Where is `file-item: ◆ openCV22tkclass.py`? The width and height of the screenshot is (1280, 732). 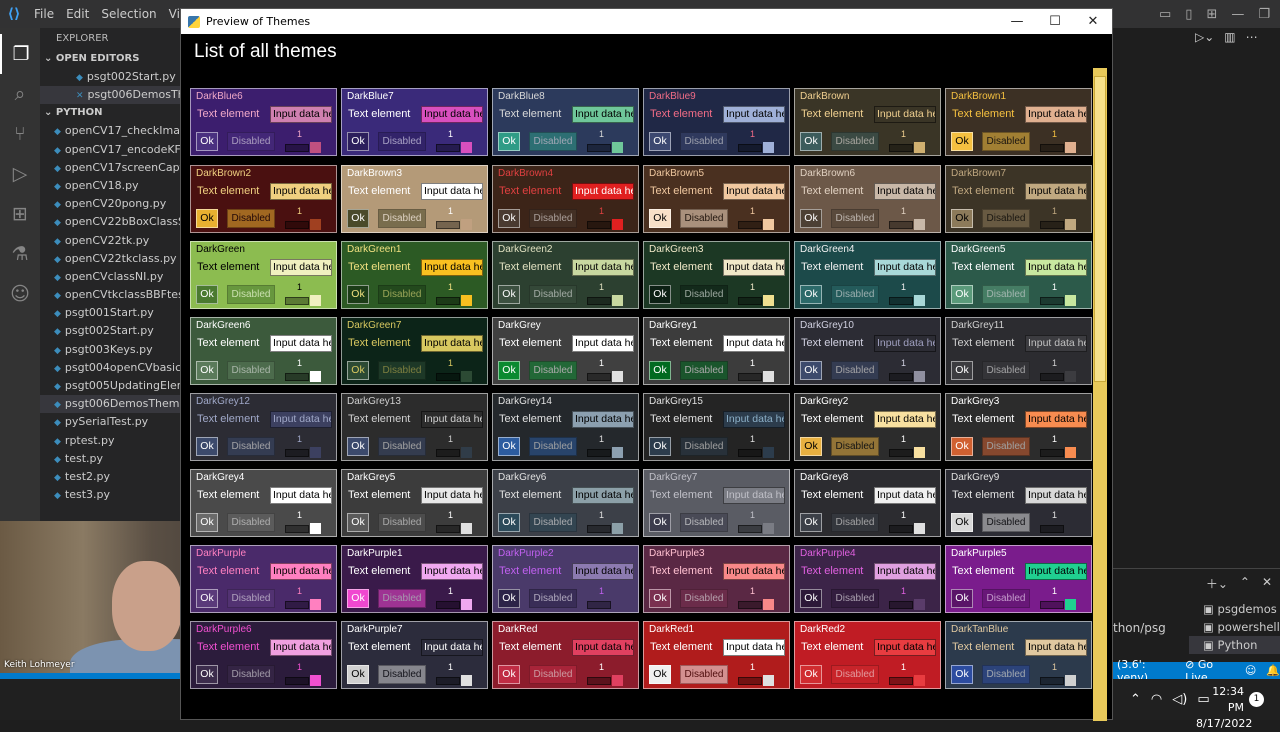
file-item: ◆ openCV22tkclass.py is located at coordinates (110, 259).